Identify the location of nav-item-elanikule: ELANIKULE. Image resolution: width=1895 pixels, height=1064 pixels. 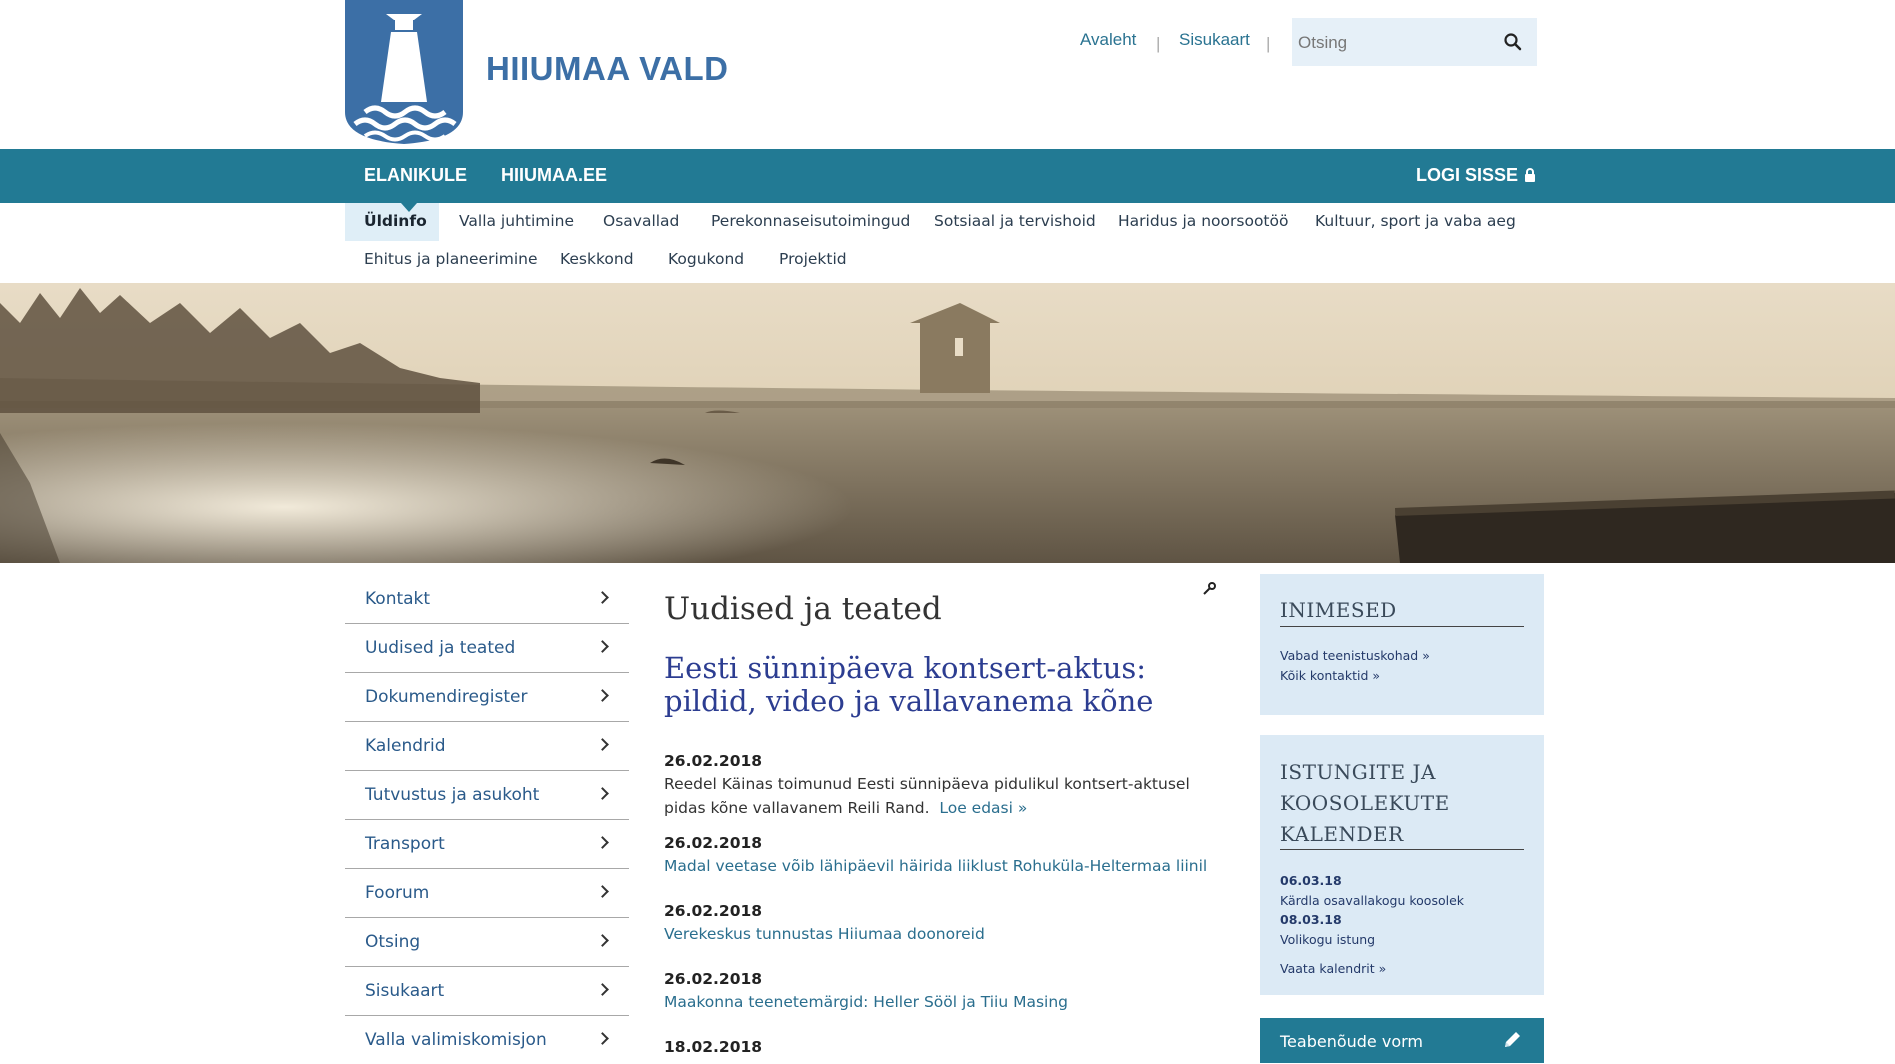
(415, 175).